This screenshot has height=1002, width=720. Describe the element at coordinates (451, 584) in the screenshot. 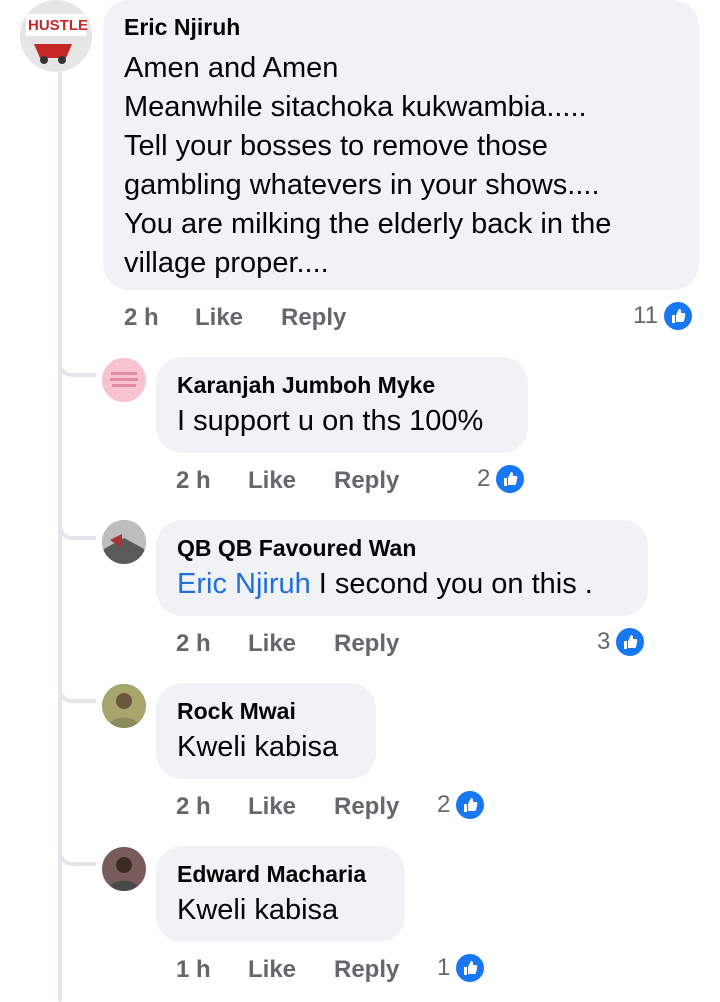

I see `comment-text-content: I second you on this .` at that location.